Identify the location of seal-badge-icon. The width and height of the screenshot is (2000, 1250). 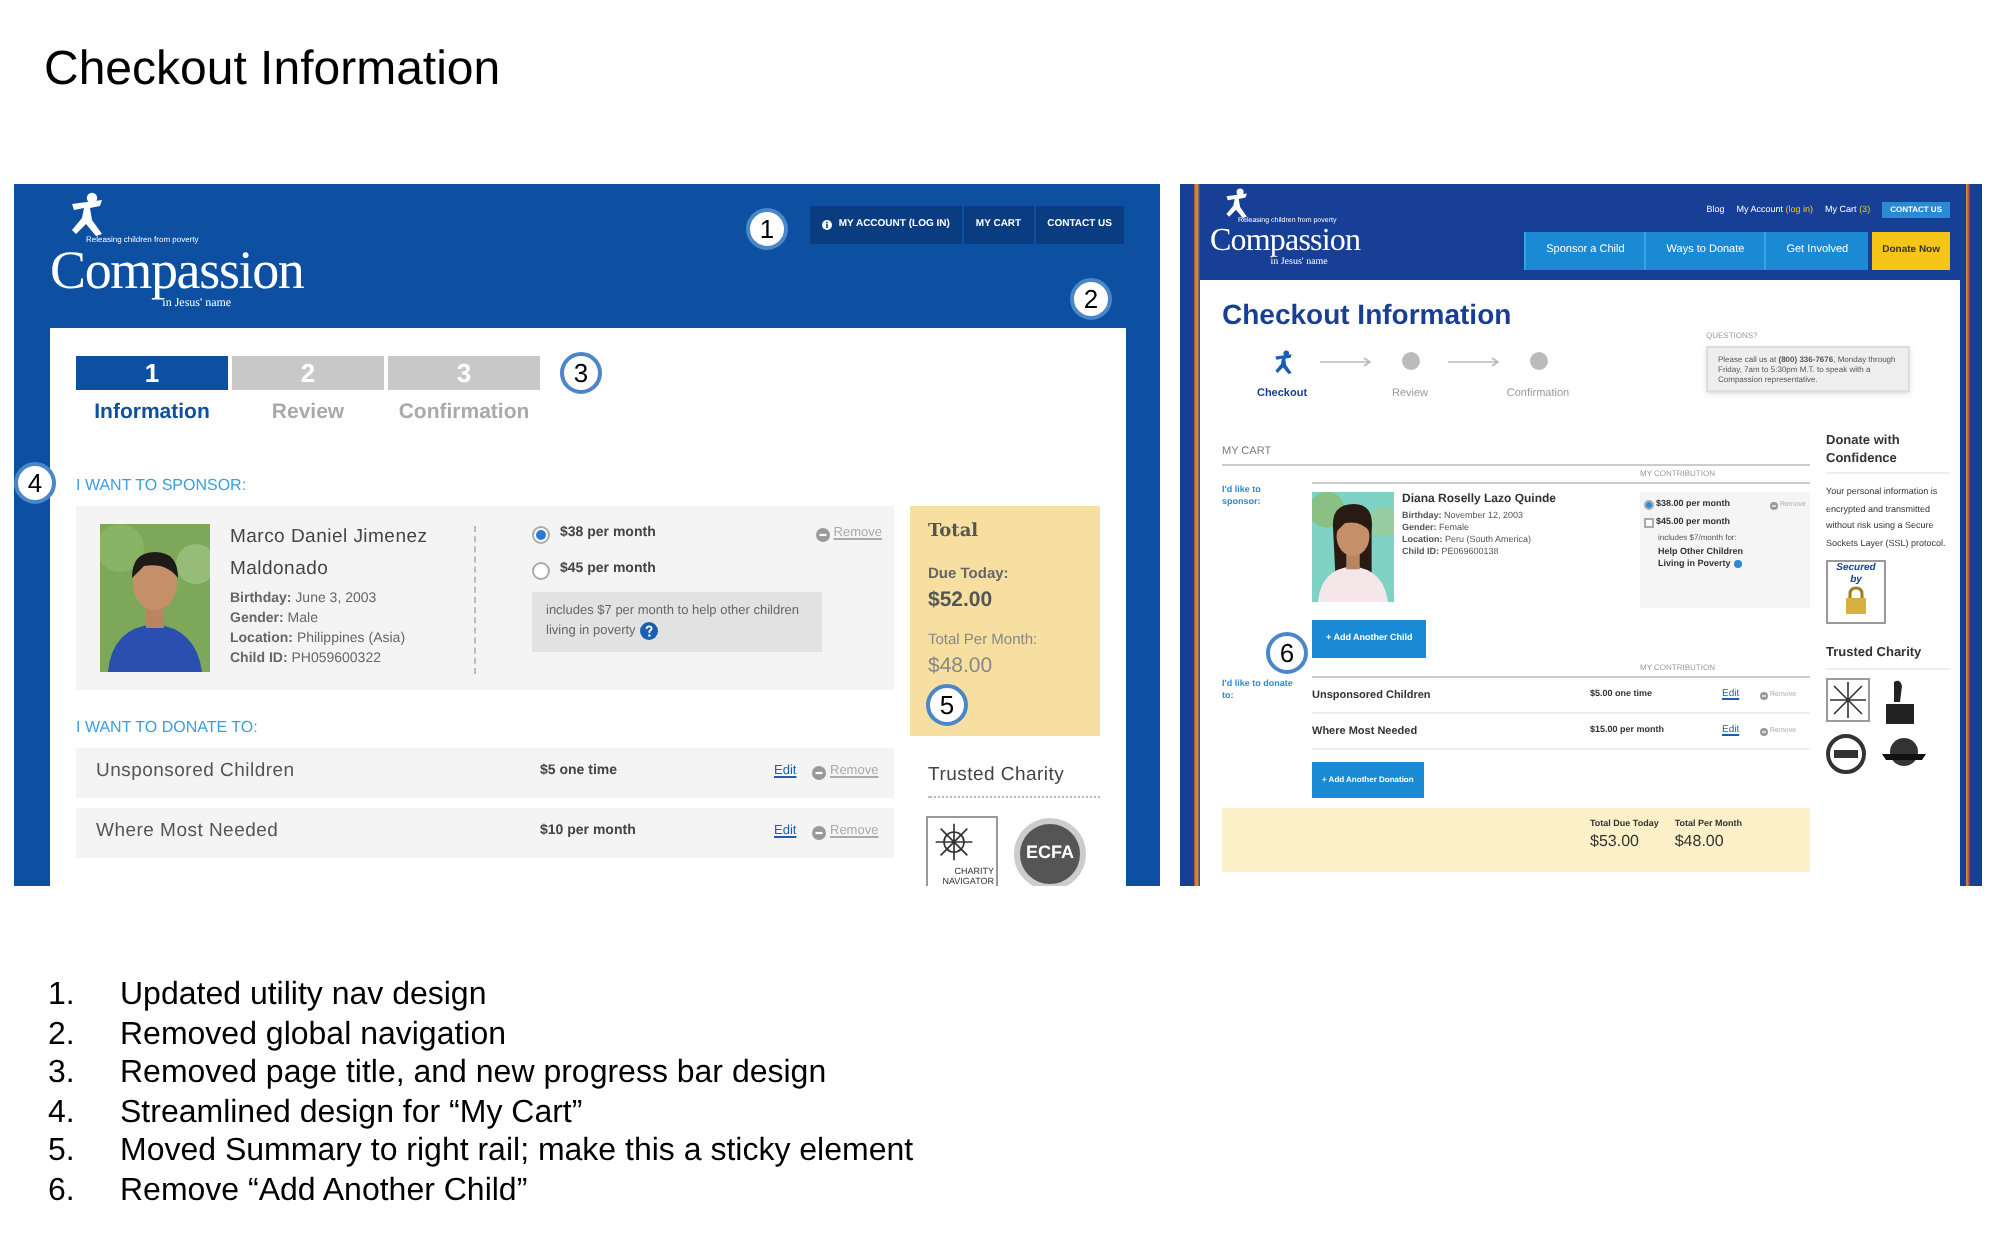
(1846, 753).